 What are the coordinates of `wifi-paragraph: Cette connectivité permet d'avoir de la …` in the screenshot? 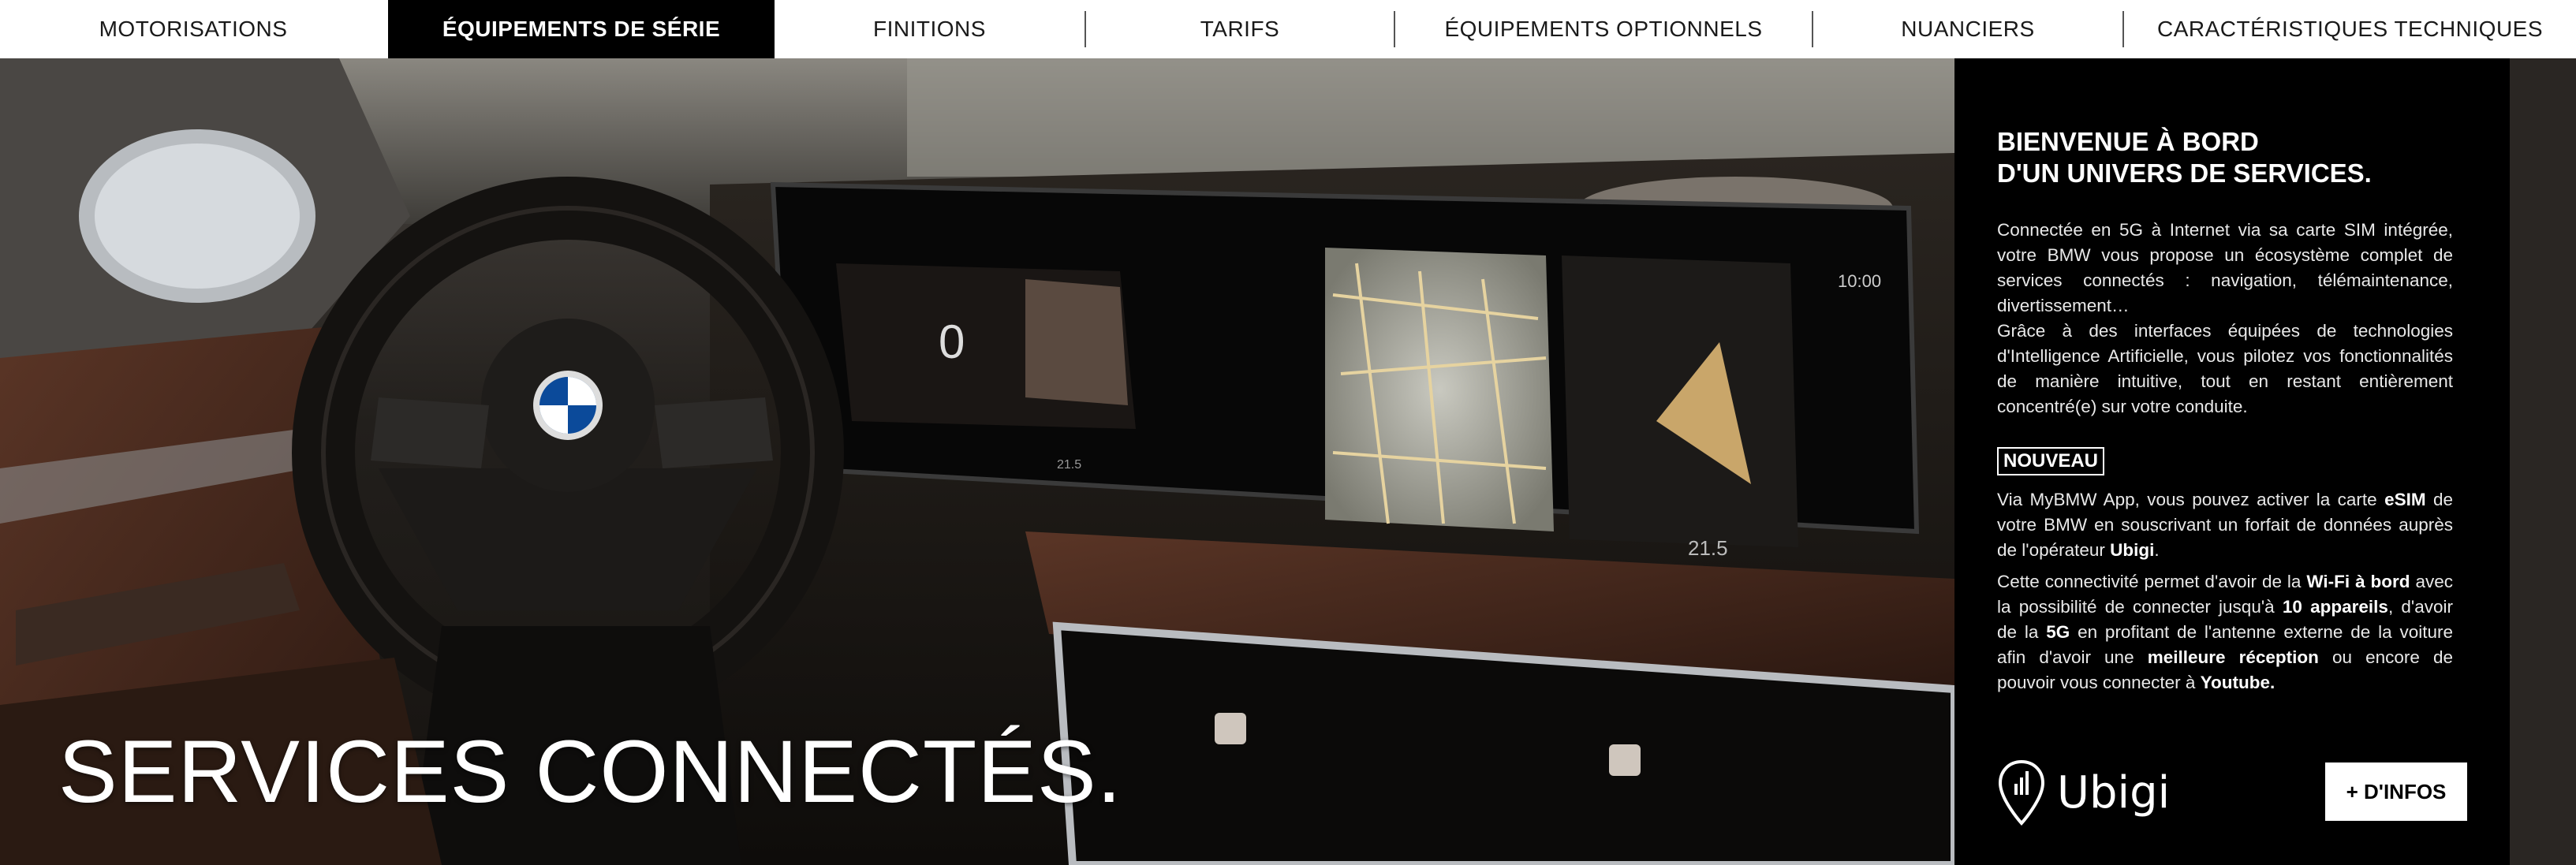 It's located at (2225, 632).